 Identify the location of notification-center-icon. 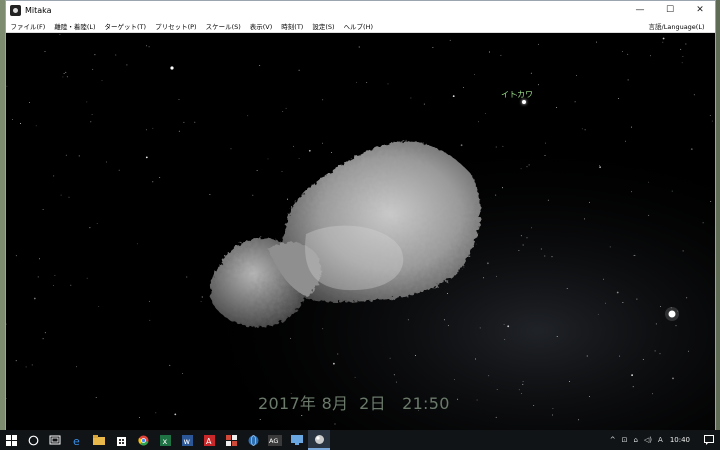
(709, 440).